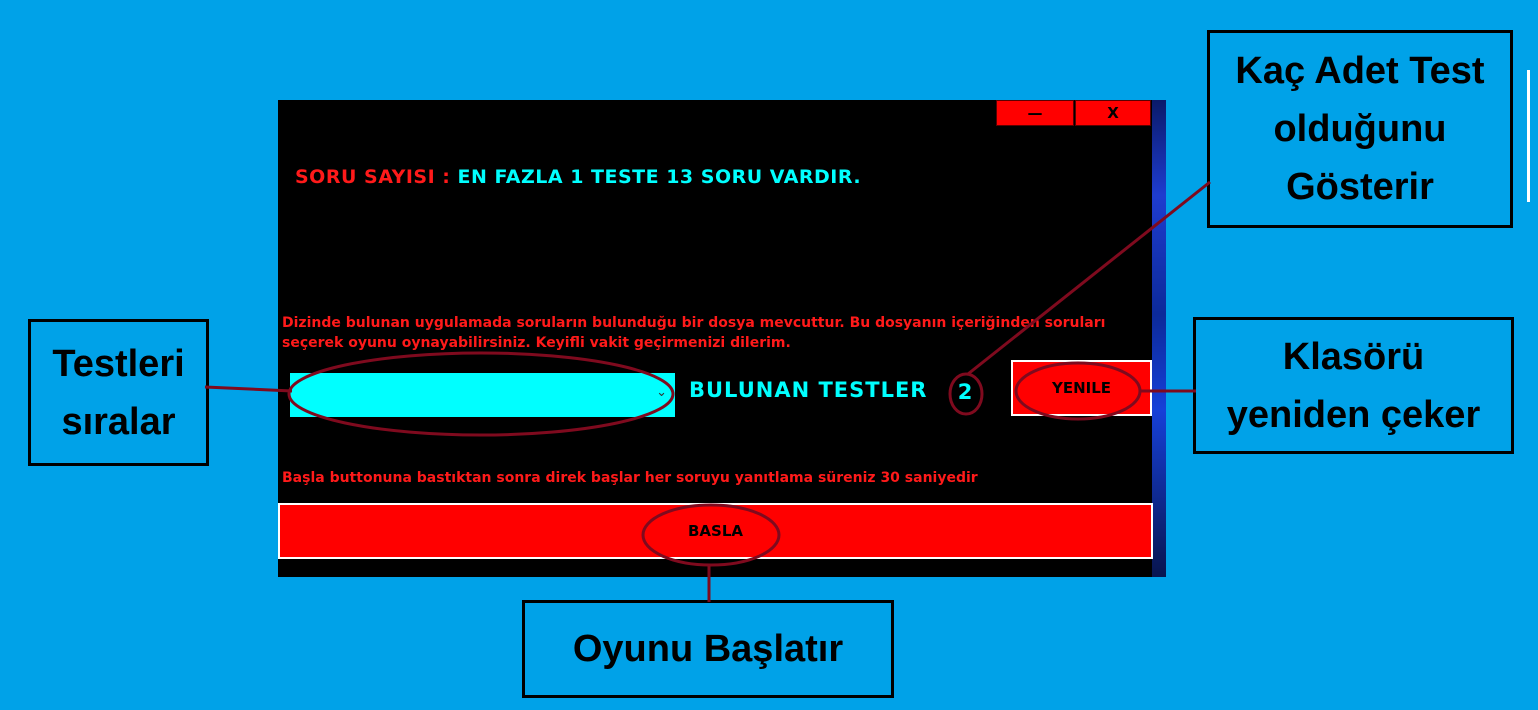 The height and width of the screenshot is (710, 1538). What do you see at coordinates (118, 392) in the screenshot?
I see `callout-sort-tests: Testleri sıralar` at bounding box center [118, 392].